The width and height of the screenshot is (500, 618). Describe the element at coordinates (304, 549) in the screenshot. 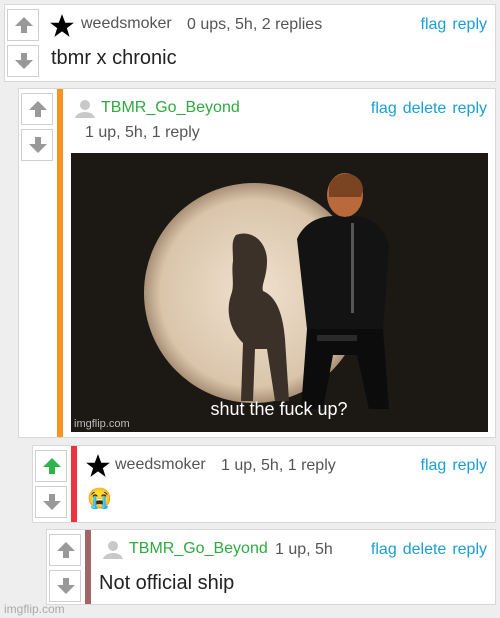

I see `comment-meta: 1 up, 5h` at that location.